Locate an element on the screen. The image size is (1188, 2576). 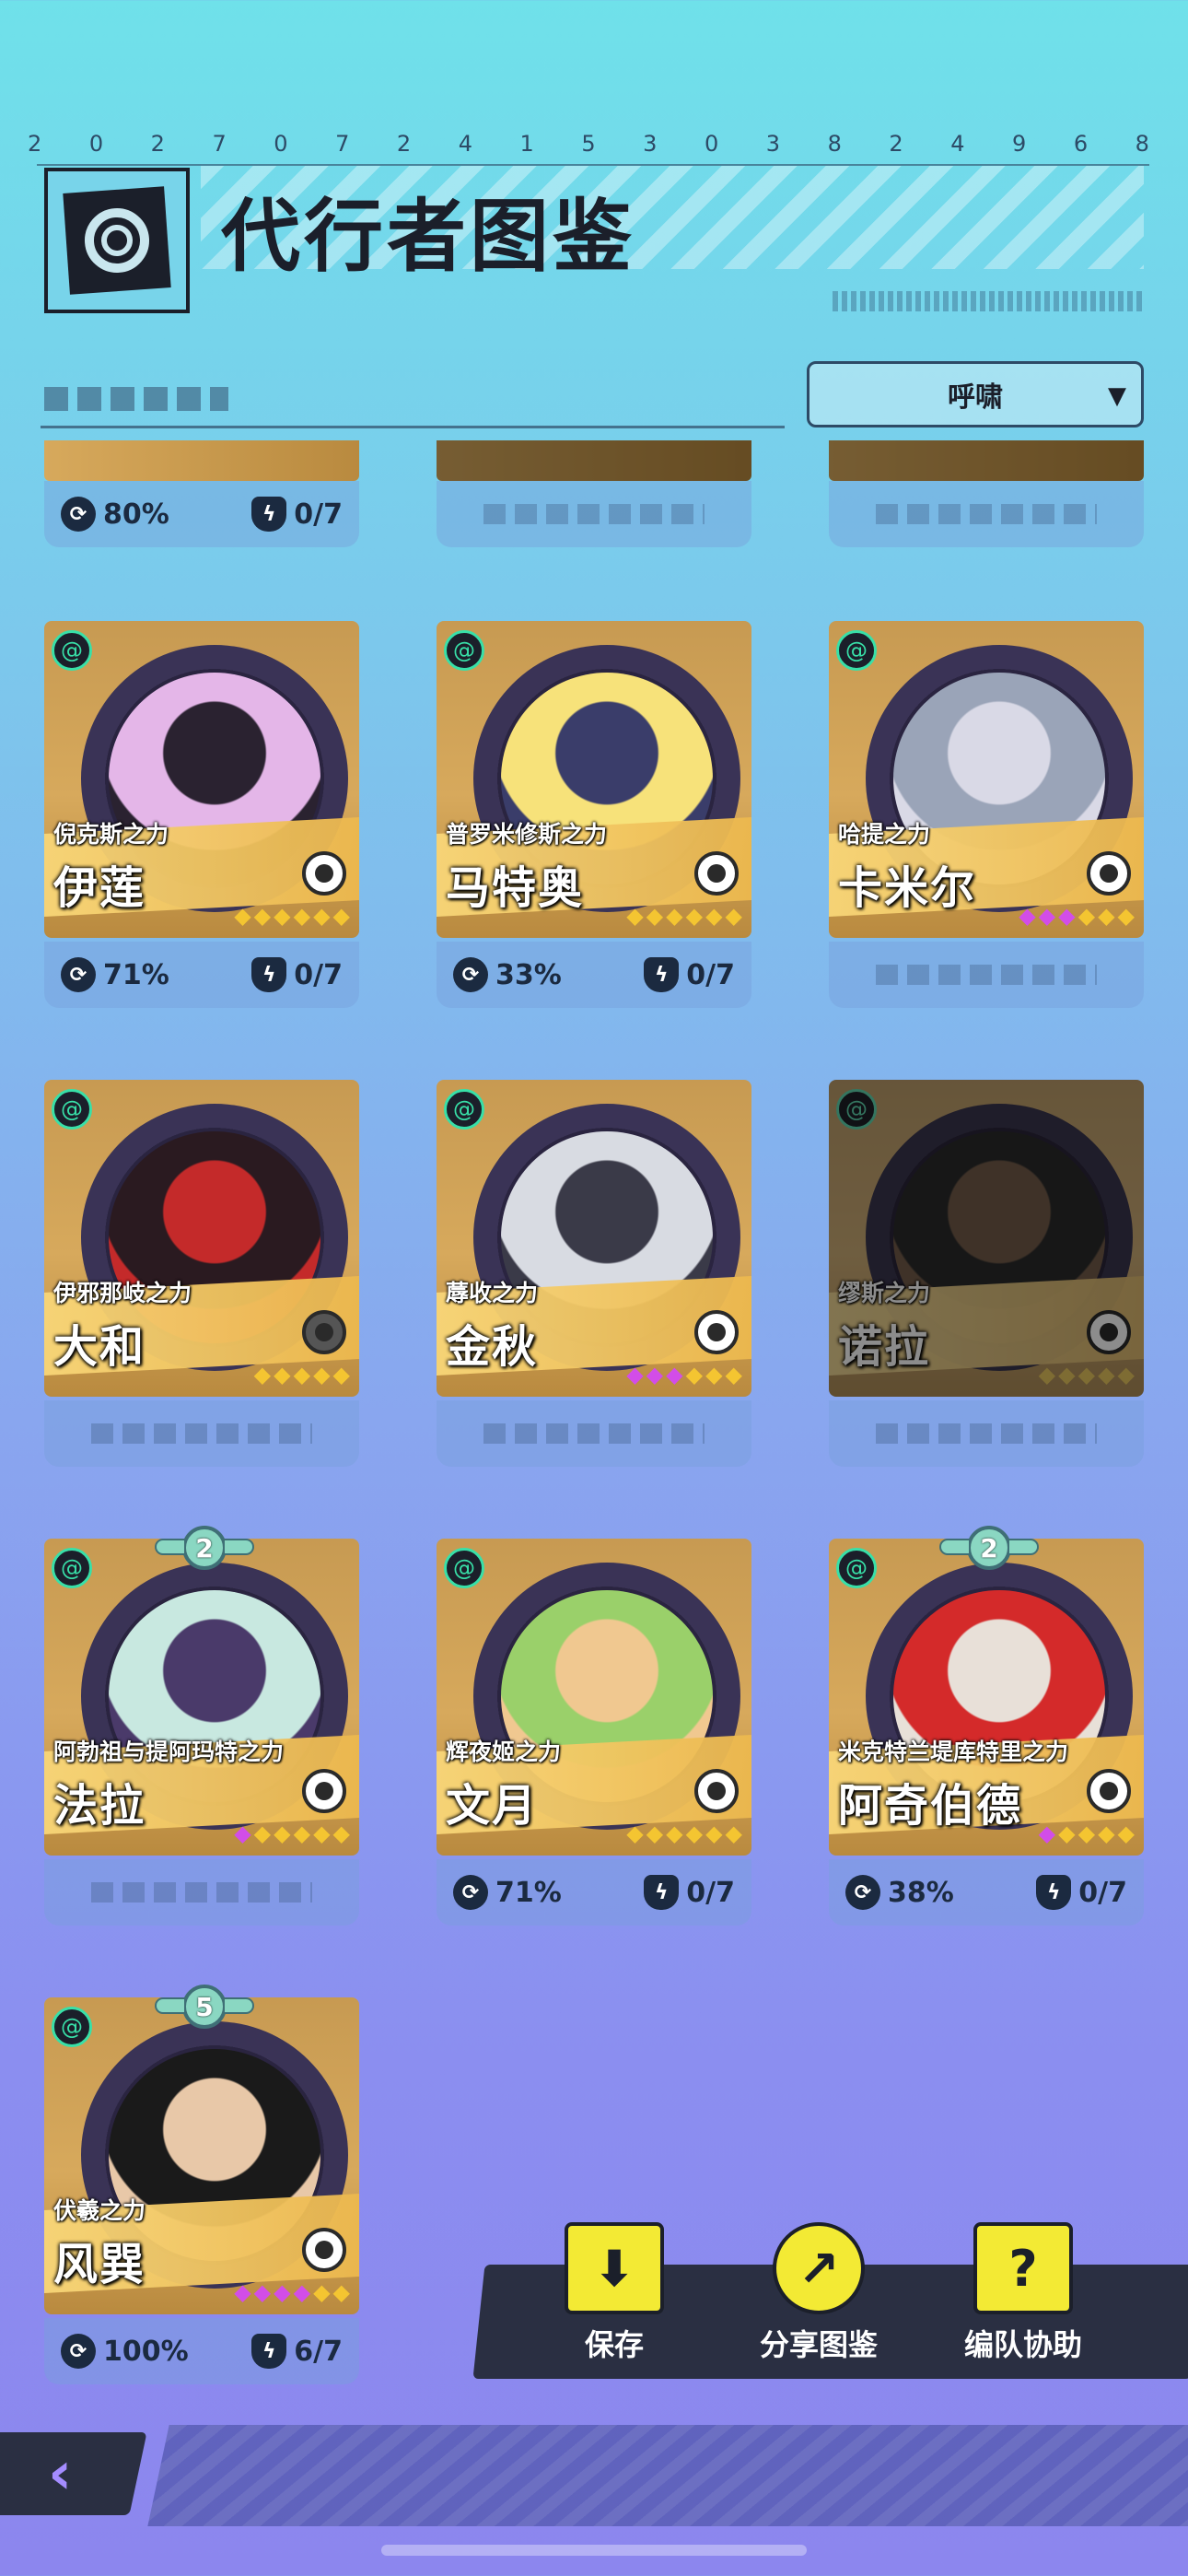
agent-power: 伊邪那岐之力 is located at coordinates (122, 1293).